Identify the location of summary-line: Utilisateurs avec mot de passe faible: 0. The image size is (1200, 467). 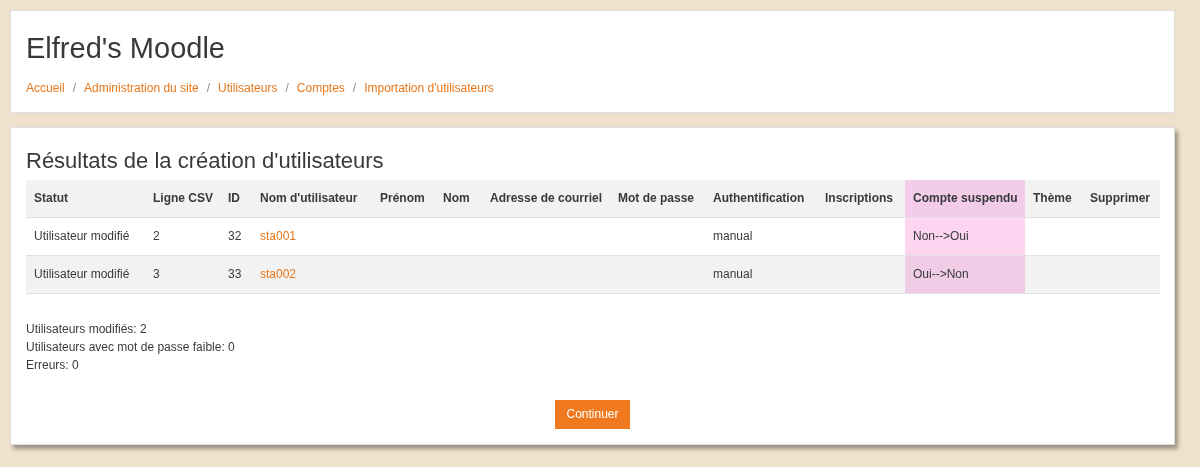
(130, 346).